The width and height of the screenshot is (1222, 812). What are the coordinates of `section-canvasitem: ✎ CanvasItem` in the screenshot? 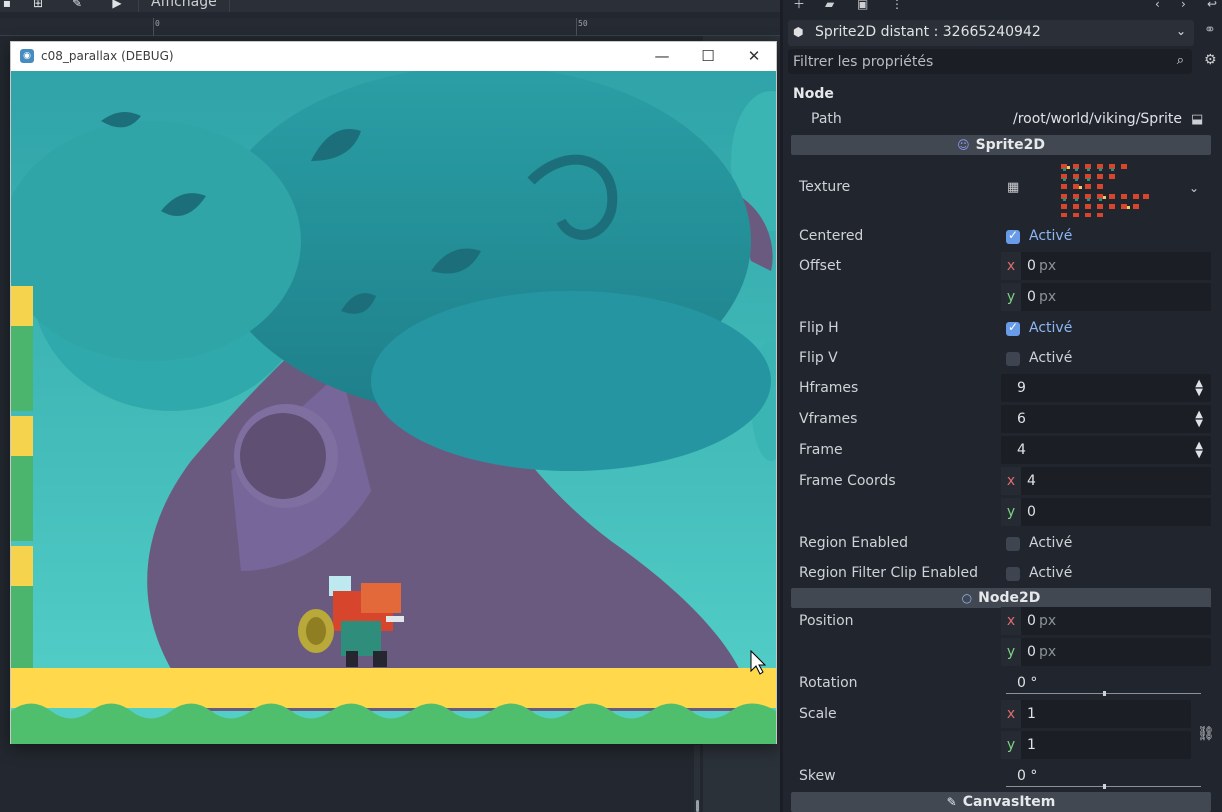 It's located at (1001, 802).